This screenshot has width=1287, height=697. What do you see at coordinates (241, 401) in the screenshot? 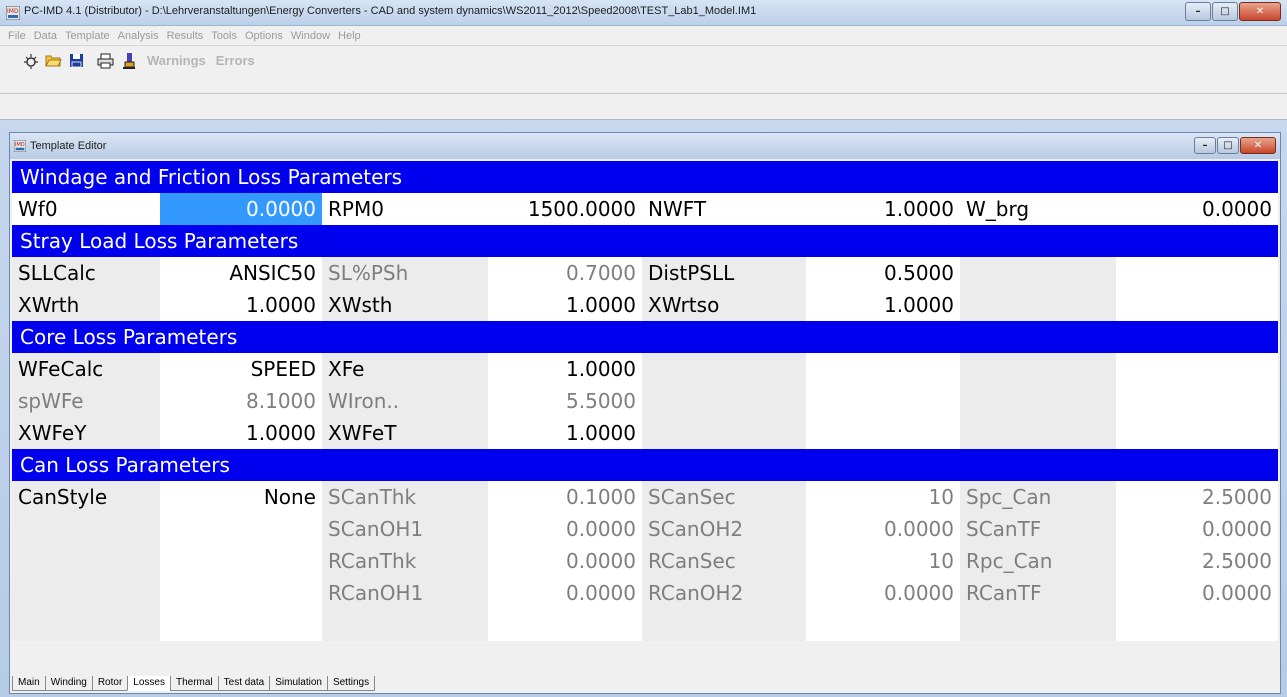
I see `parameter-value-cell: 8.1000` at bounding box center [241, 401].